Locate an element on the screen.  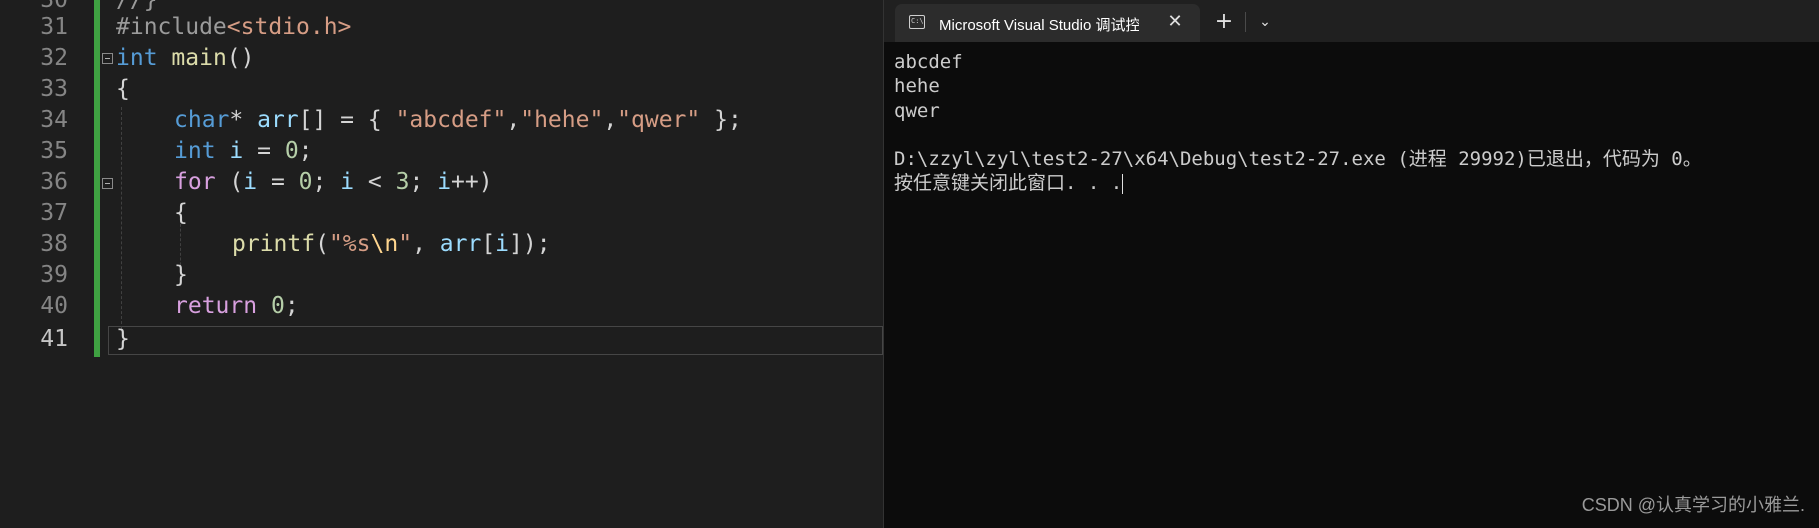
string-literal: "hehe" is located at coordinates (562, 120).